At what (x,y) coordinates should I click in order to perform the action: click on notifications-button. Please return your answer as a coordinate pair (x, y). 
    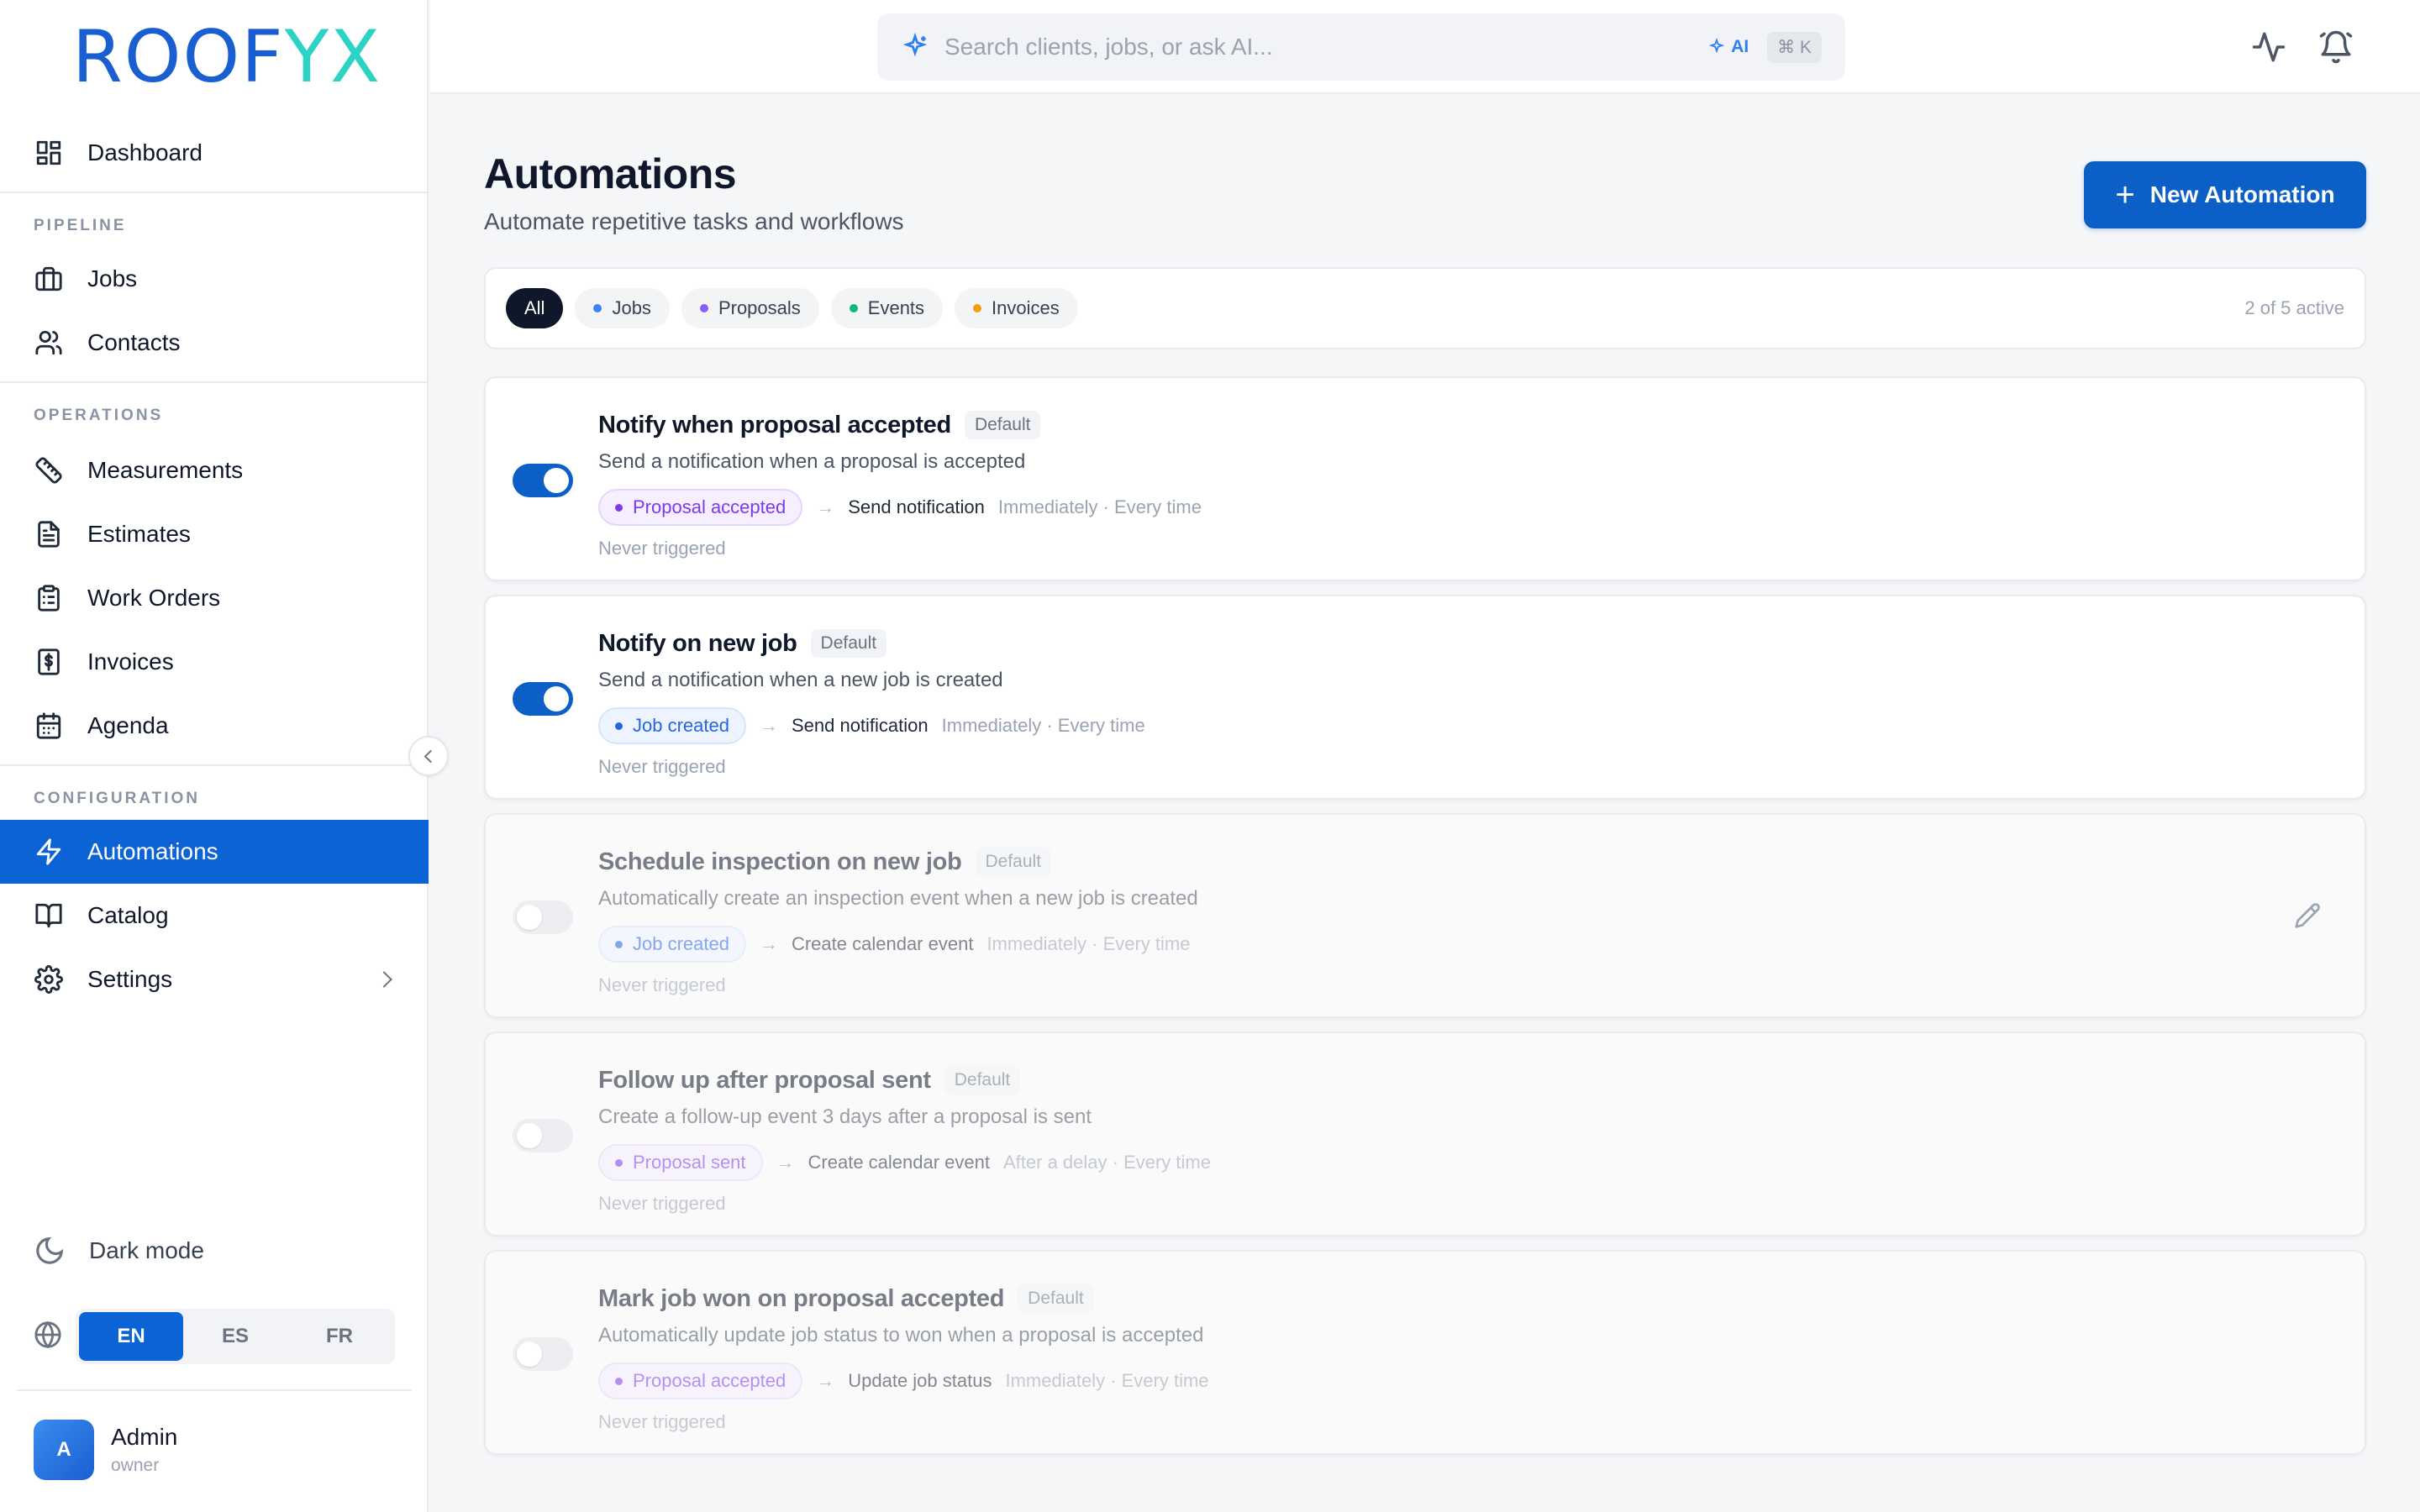
    Looking at the image, I should click on (2336, 47).